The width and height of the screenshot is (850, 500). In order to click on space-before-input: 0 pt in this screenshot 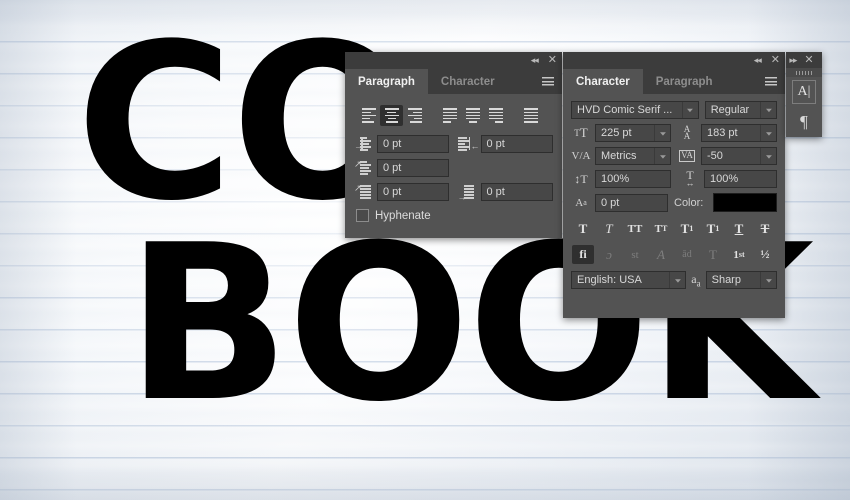, I will do `click(413, 192)`.